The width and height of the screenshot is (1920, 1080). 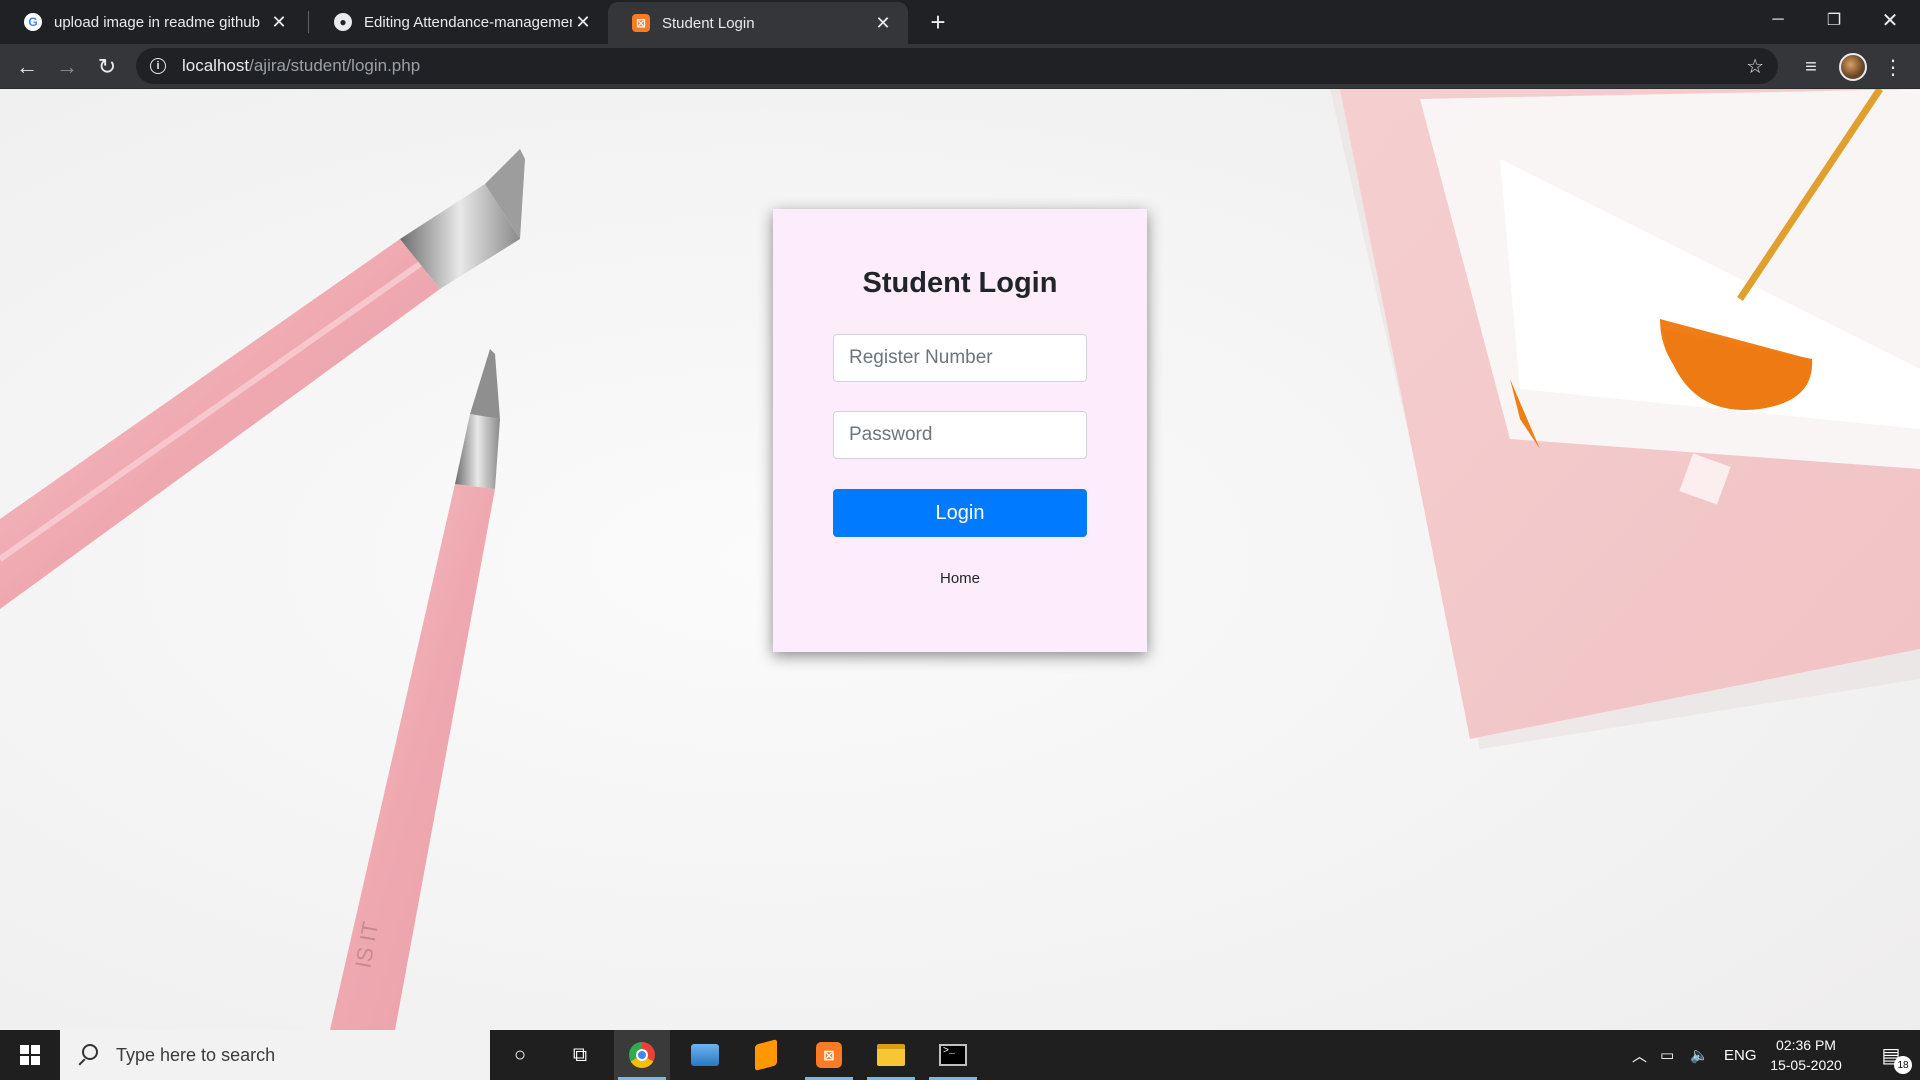 I want to click on network-app-icon, so click(x=705, y=1055).